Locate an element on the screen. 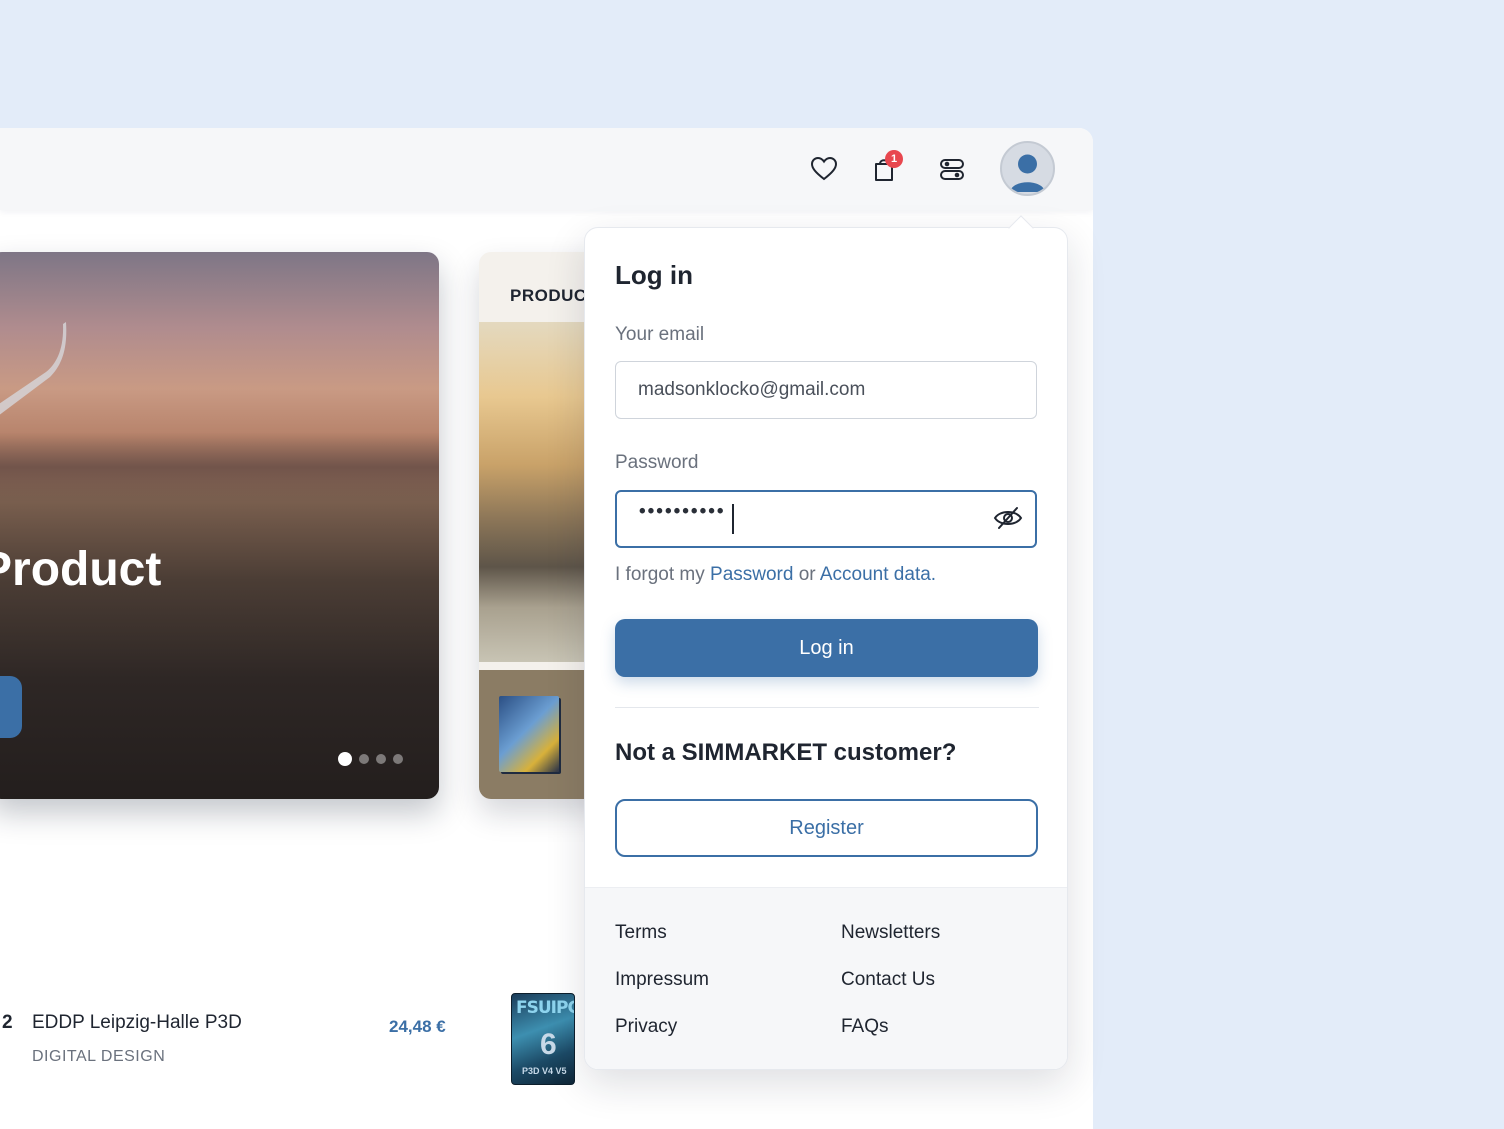 This screenshot has width=1504, height=1129. heart-icon is located at coordinates (824, 168).